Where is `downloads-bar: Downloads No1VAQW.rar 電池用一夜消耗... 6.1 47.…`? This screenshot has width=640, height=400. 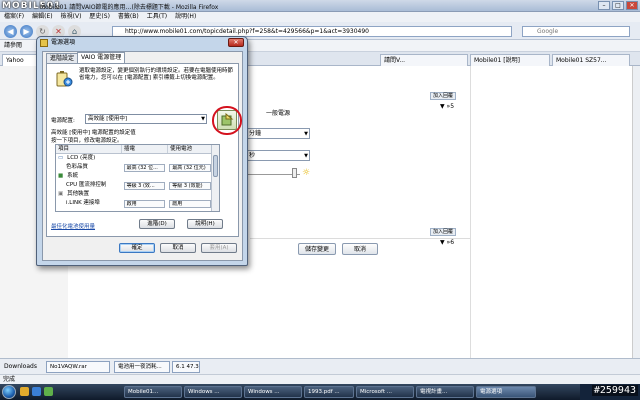
downloads-bar: Downloads No1VAQW.rar 電池用一夜消耗... 6.1 47.… is located at coordinates (320, 366).